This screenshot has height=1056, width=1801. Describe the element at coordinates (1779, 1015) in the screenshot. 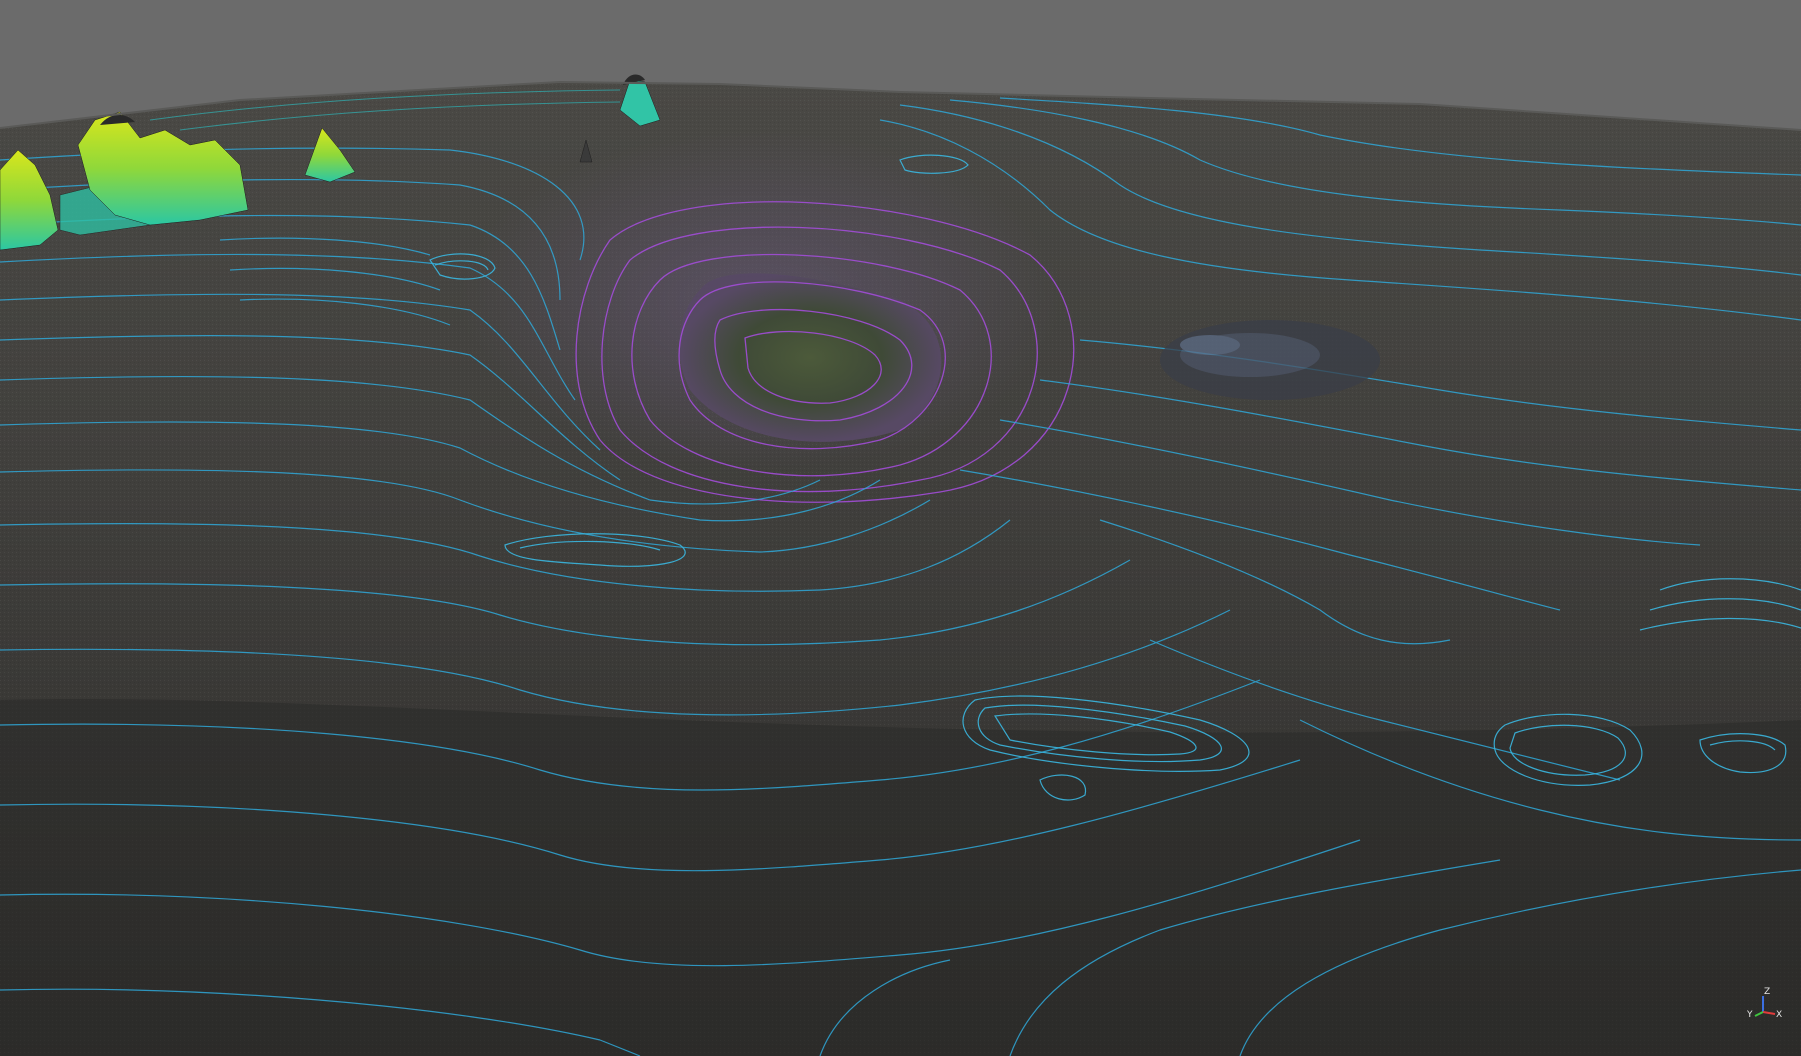

I see `x-axis-label: X` at that location.